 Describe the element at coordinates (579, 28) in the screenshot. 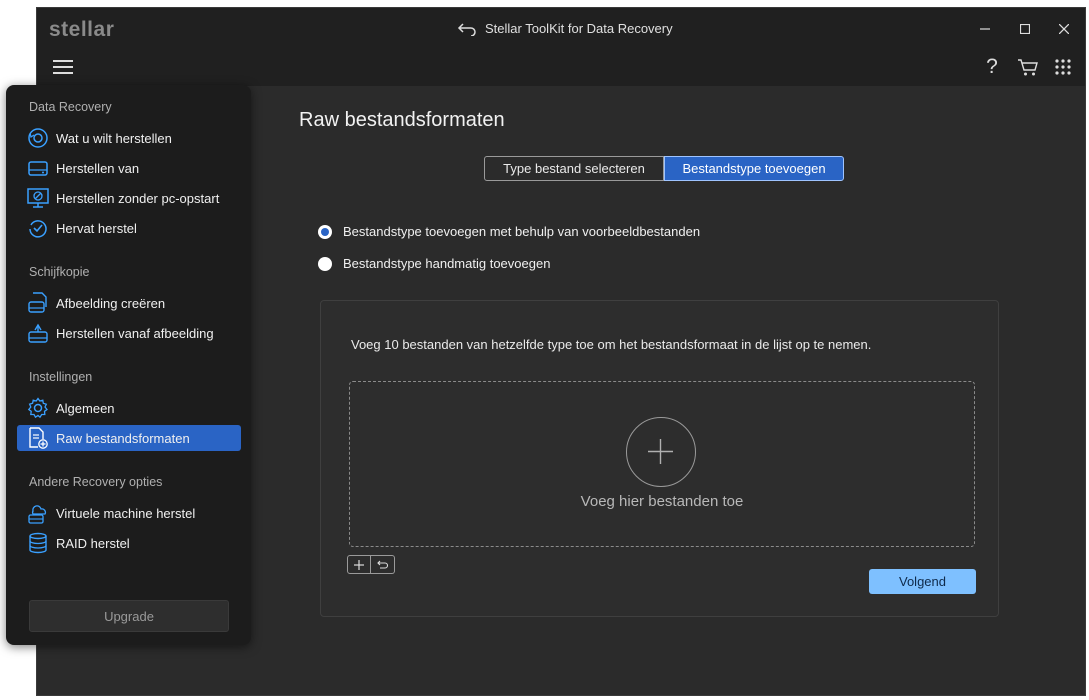

I see `window-title-text: Stellar ToolKit for Data Recovery` at that location.